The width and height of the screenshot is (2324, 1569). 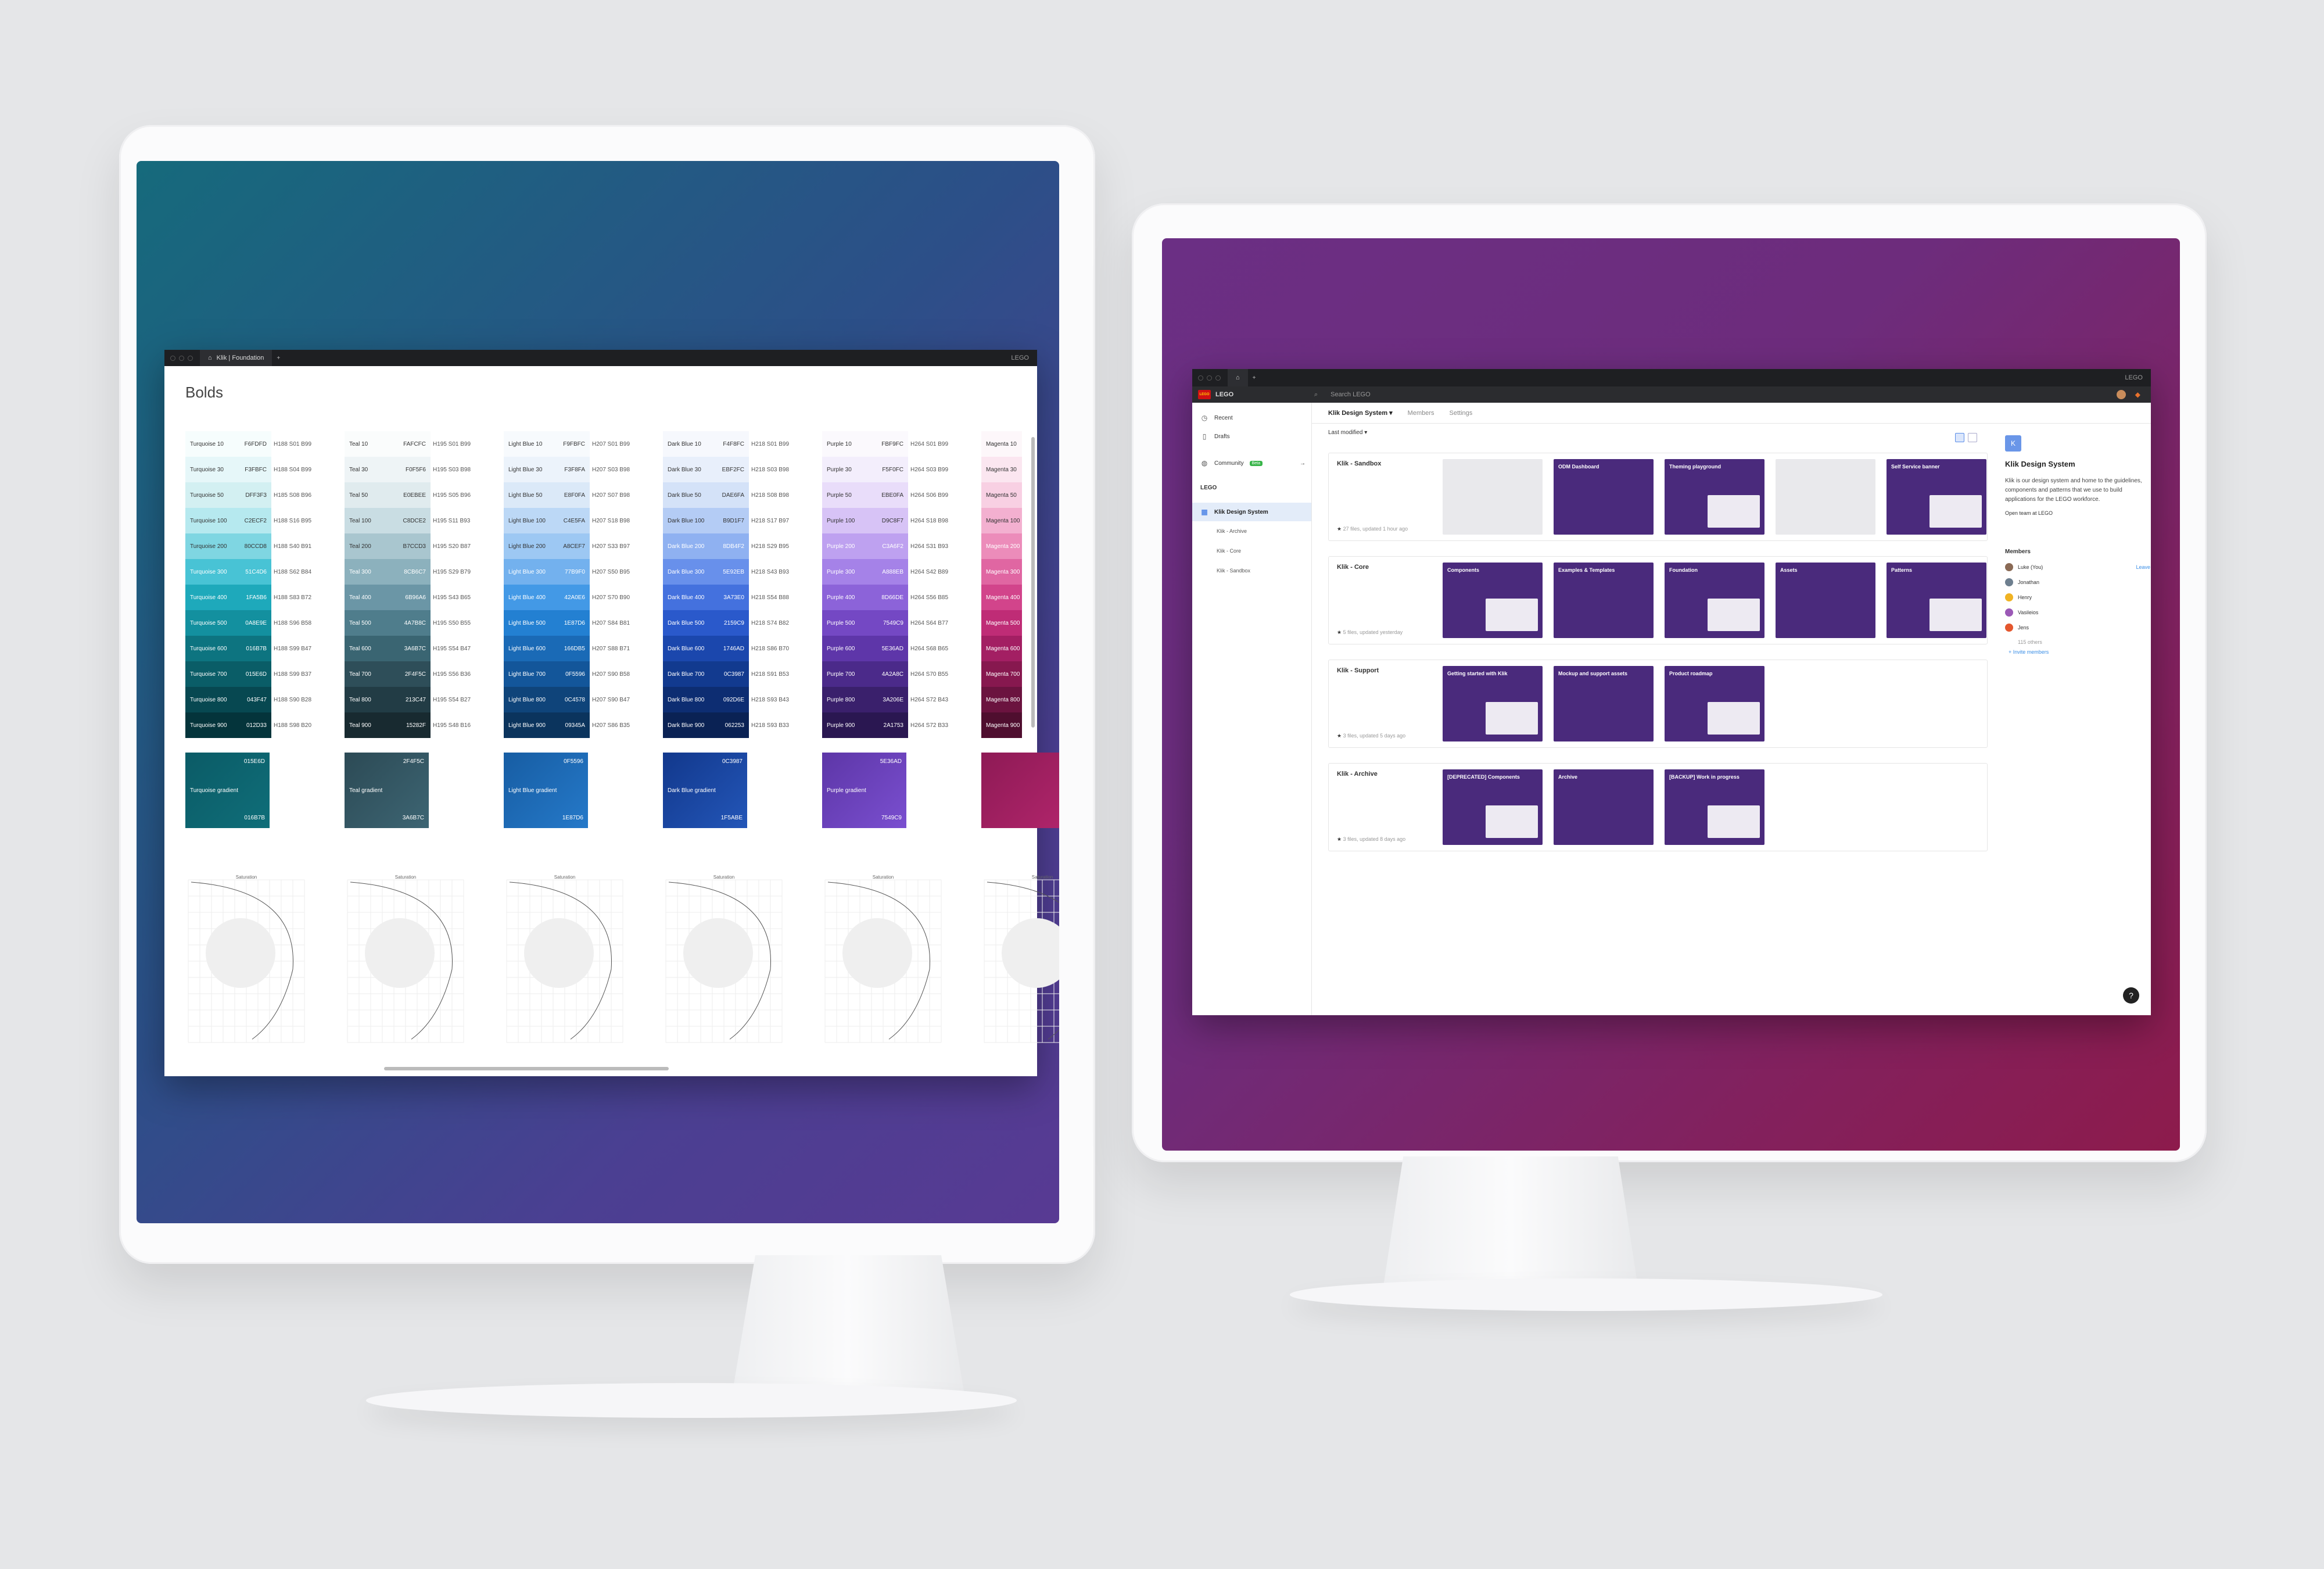 What do you see at coordinates (1251, 512) in the screenshot?
I see `sidebar-project-item: ▦ Klik Design System` at bounding box center [1251, 512].